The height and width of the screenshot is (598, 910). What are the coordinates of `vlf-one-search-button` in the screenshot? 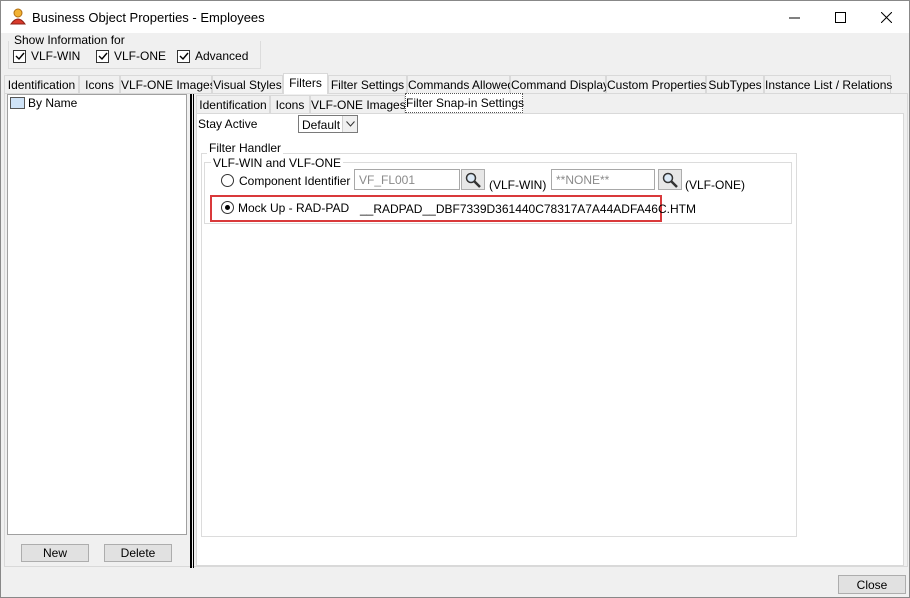 It's located at (670, 179).